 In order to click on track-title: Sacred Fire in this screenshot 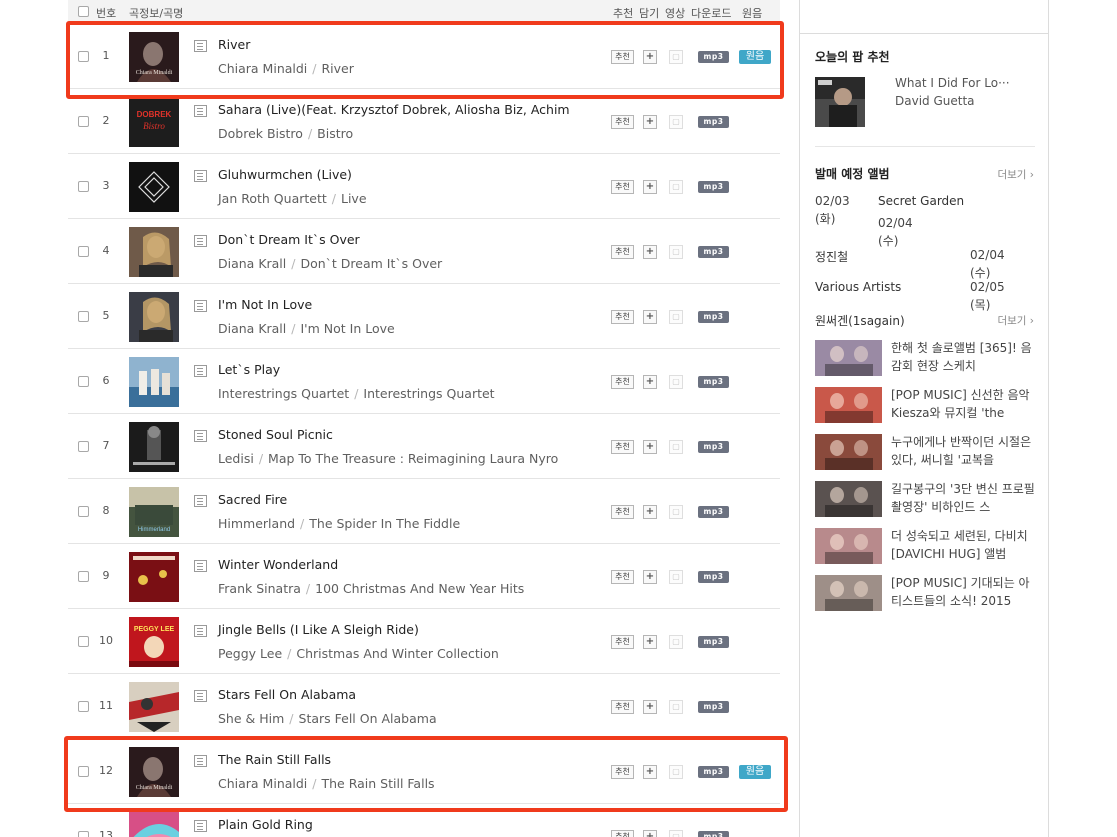, I will do `click(252, 499)`.